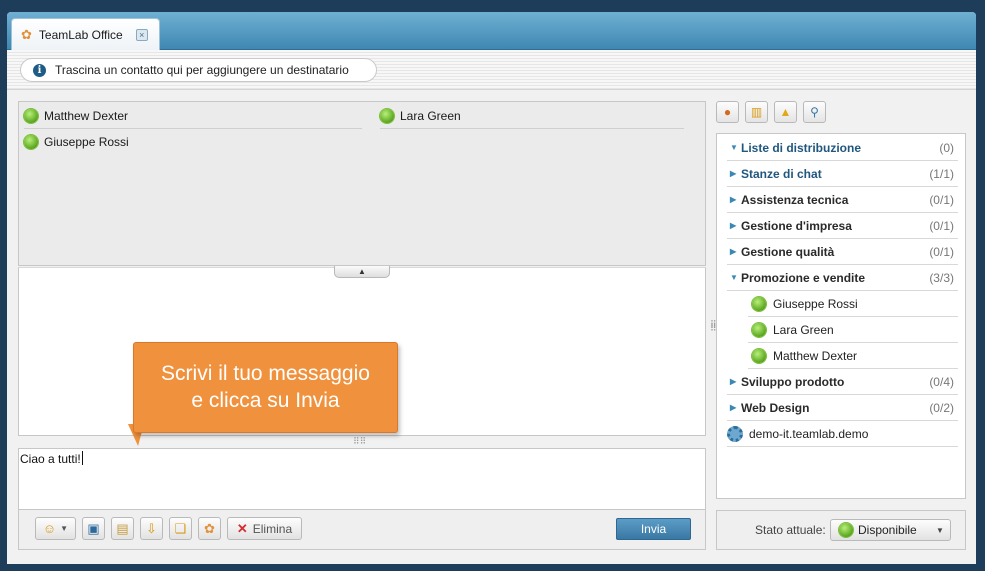 The image size is (985, 571). I want to click on recipient-item: Giuseppe Rossi, so click(193, 142).